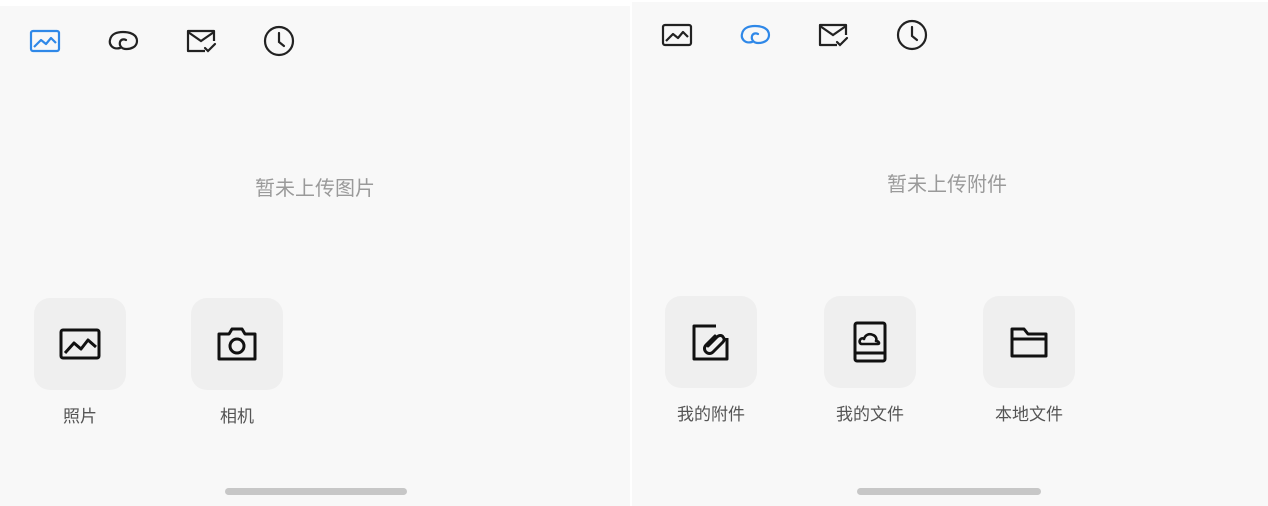 This screenshot has height=506, width=1268. What do you see at coordinates (870, 415) in the screenshot?
I see `my-files-label: 我的文件` at bounding box center [870, 415].